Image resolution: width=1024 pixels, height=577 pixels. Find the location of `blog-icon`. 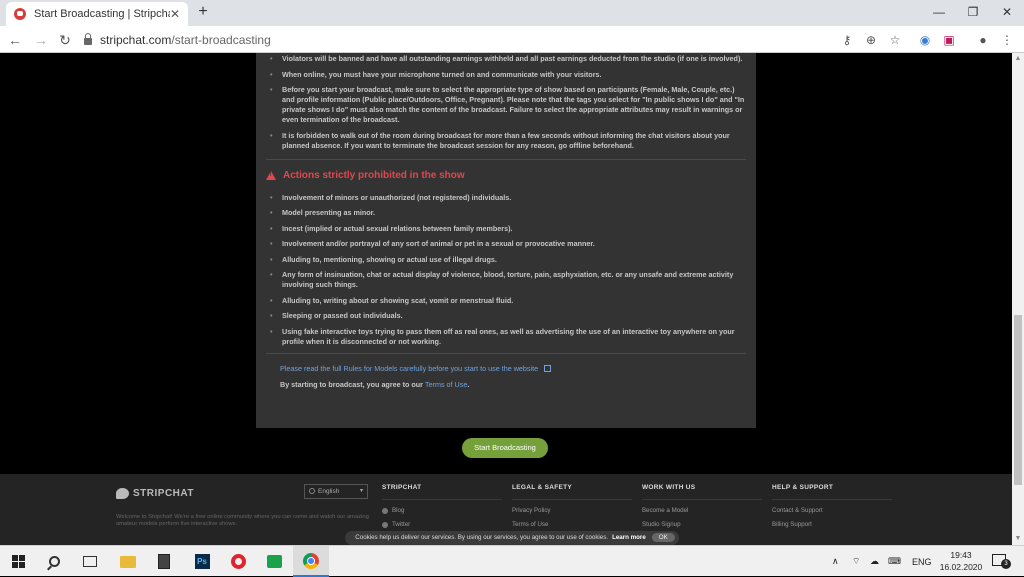

blog-icon is located at coordinates (385, 510).